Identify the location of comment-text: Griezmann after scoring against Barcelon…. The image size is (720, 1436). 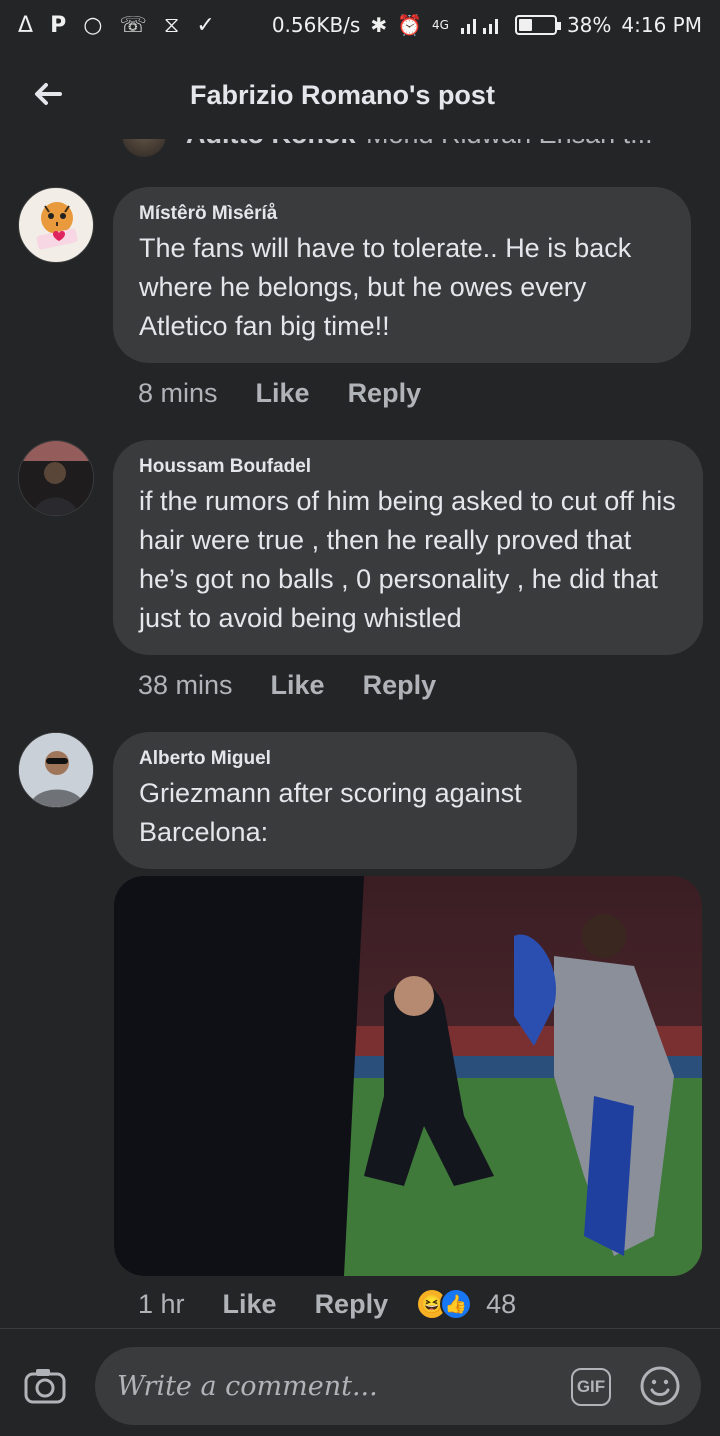
(330, 812).